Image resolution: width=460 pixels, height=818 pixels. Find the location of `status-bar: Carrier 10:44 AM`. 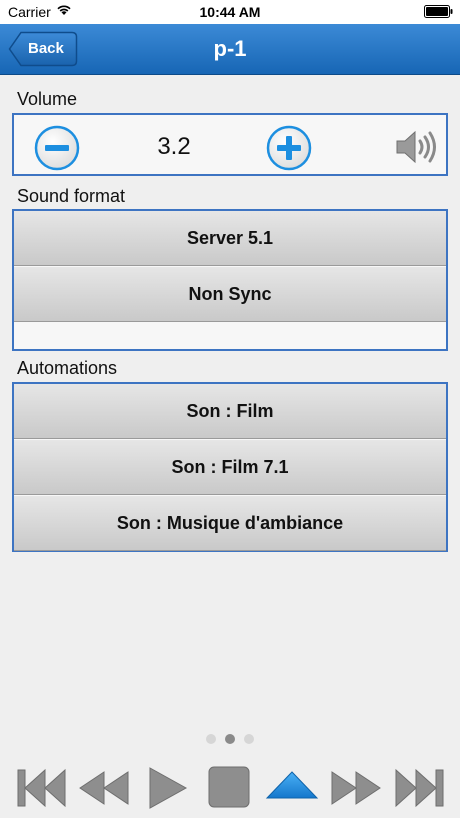

status-bar: Carrier 10:44 AM is located at coordinates (230, 12).